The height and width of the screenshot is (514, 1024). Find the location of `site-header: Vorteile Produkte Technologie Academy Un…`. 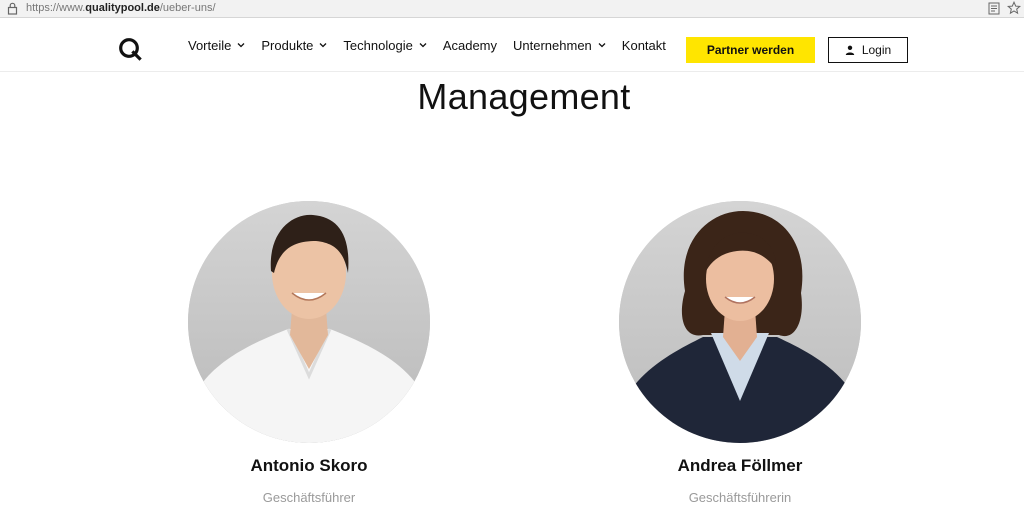

site-header: Vorteile Produkte Technologie Academy Un… is located at coordinates (512, 45).